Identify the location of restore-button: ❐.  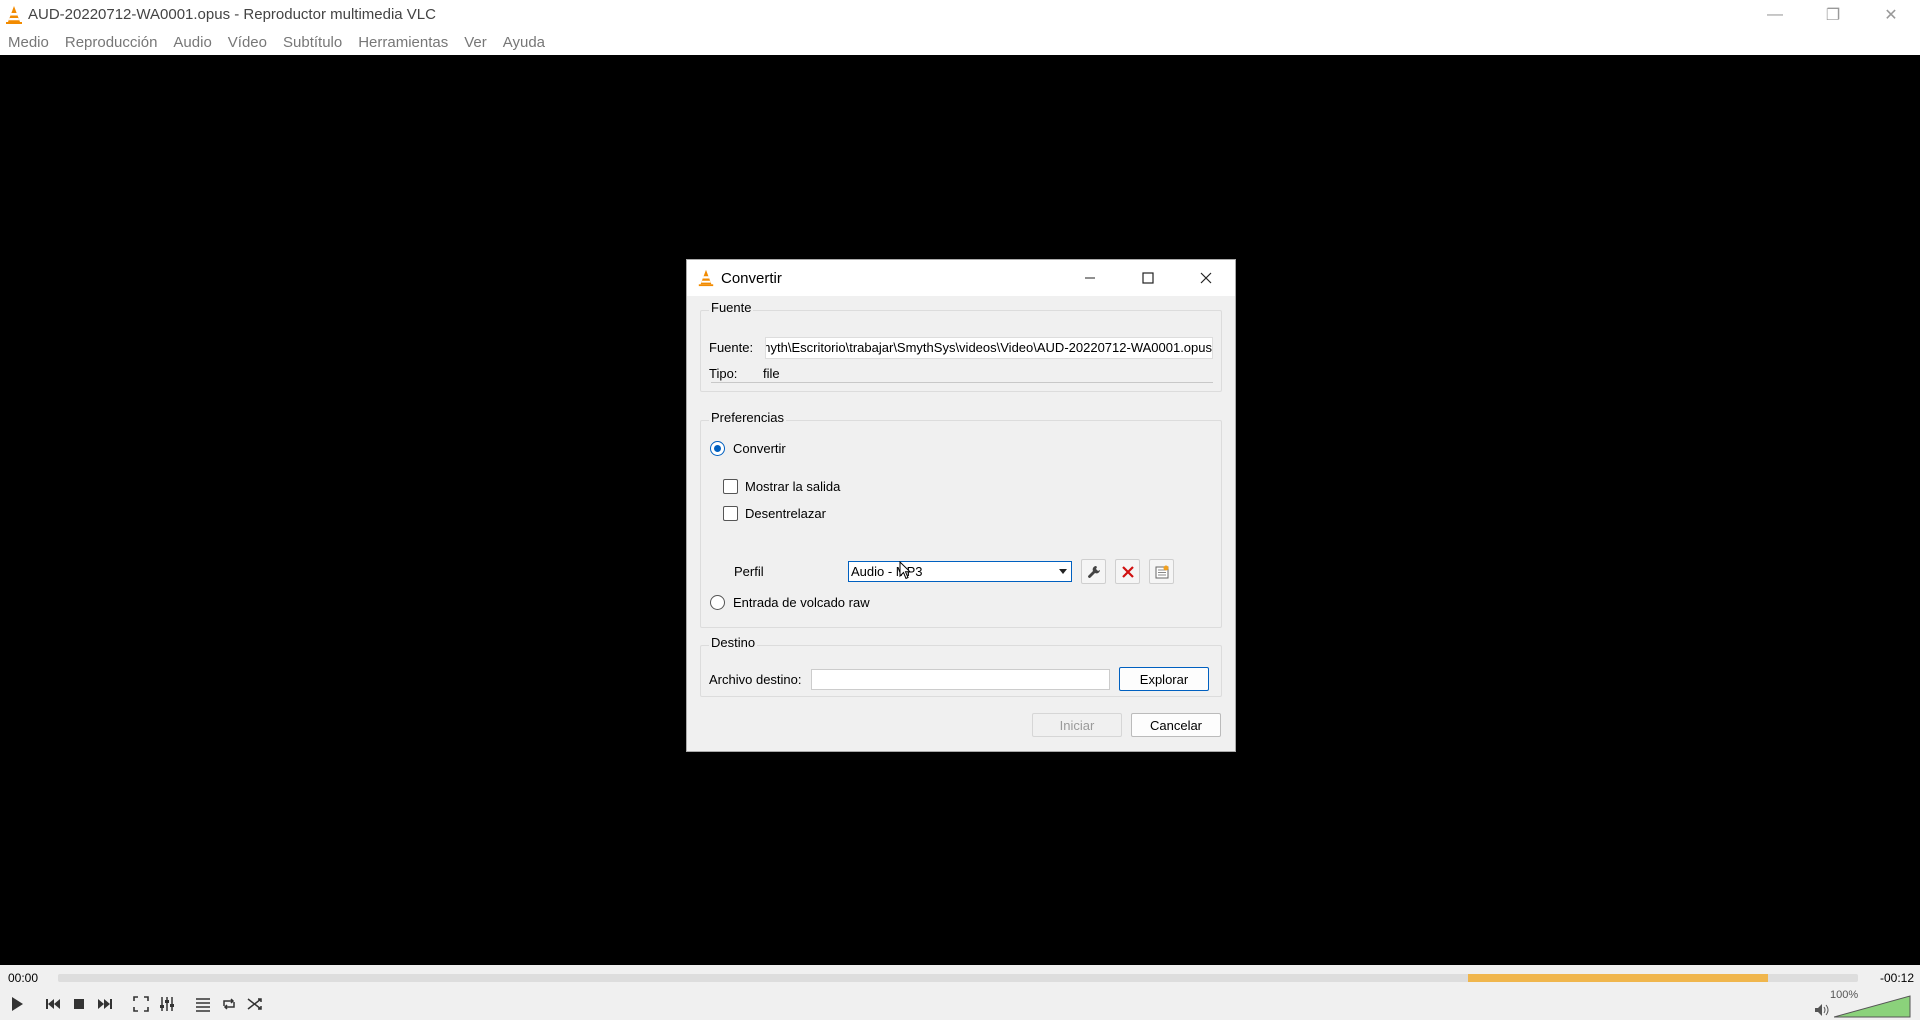
(1833, 14).